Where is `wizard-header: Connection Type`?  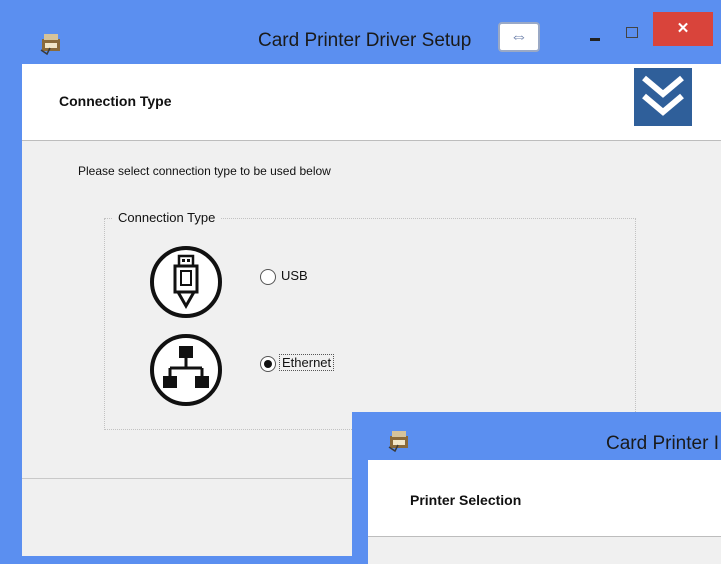
wizard-header: Connection Type is located at coordinates (371, 102).